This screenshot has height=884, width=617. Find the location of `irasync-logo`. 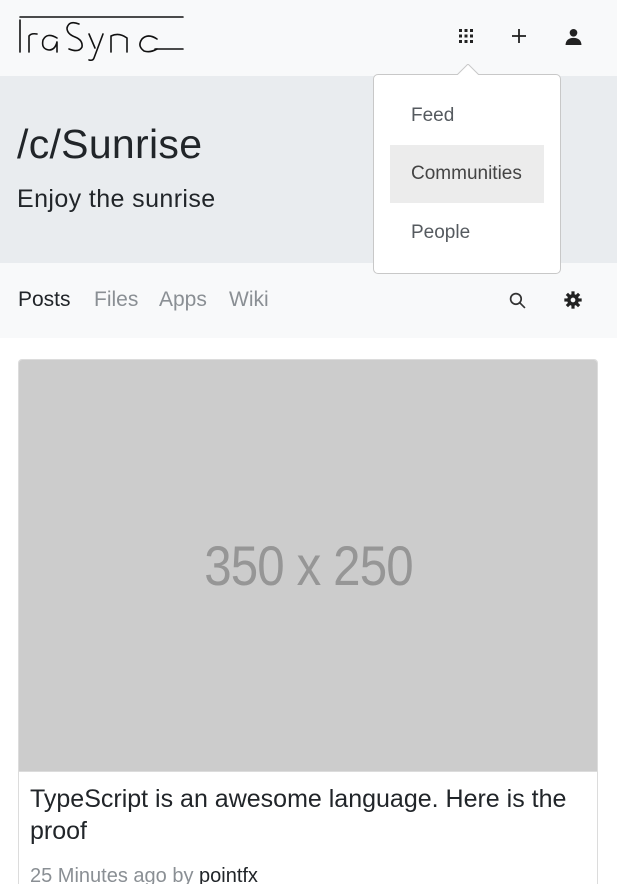

irasync-logo is located at coordinates (102, 37).